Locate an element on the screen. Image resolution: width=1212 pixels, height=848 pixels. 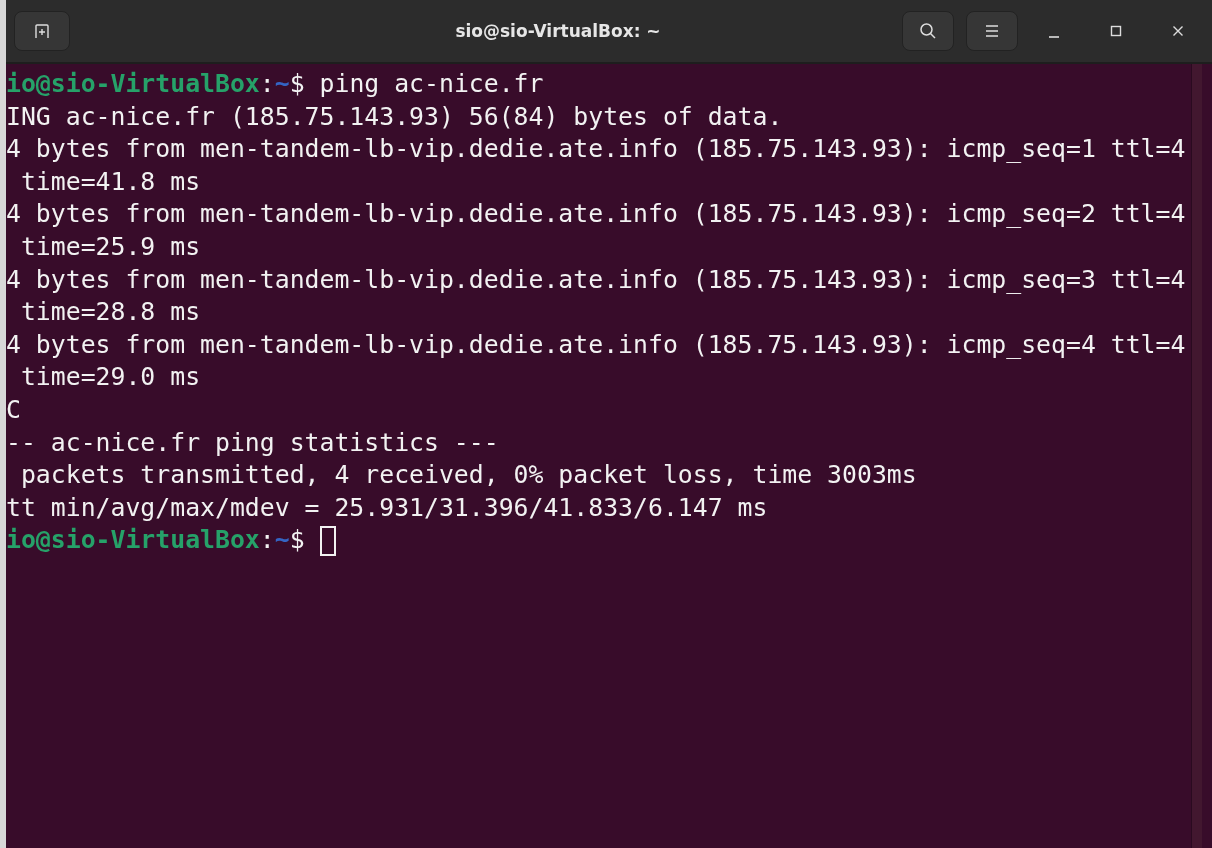
menu-button is located at coordinates (992, 31).